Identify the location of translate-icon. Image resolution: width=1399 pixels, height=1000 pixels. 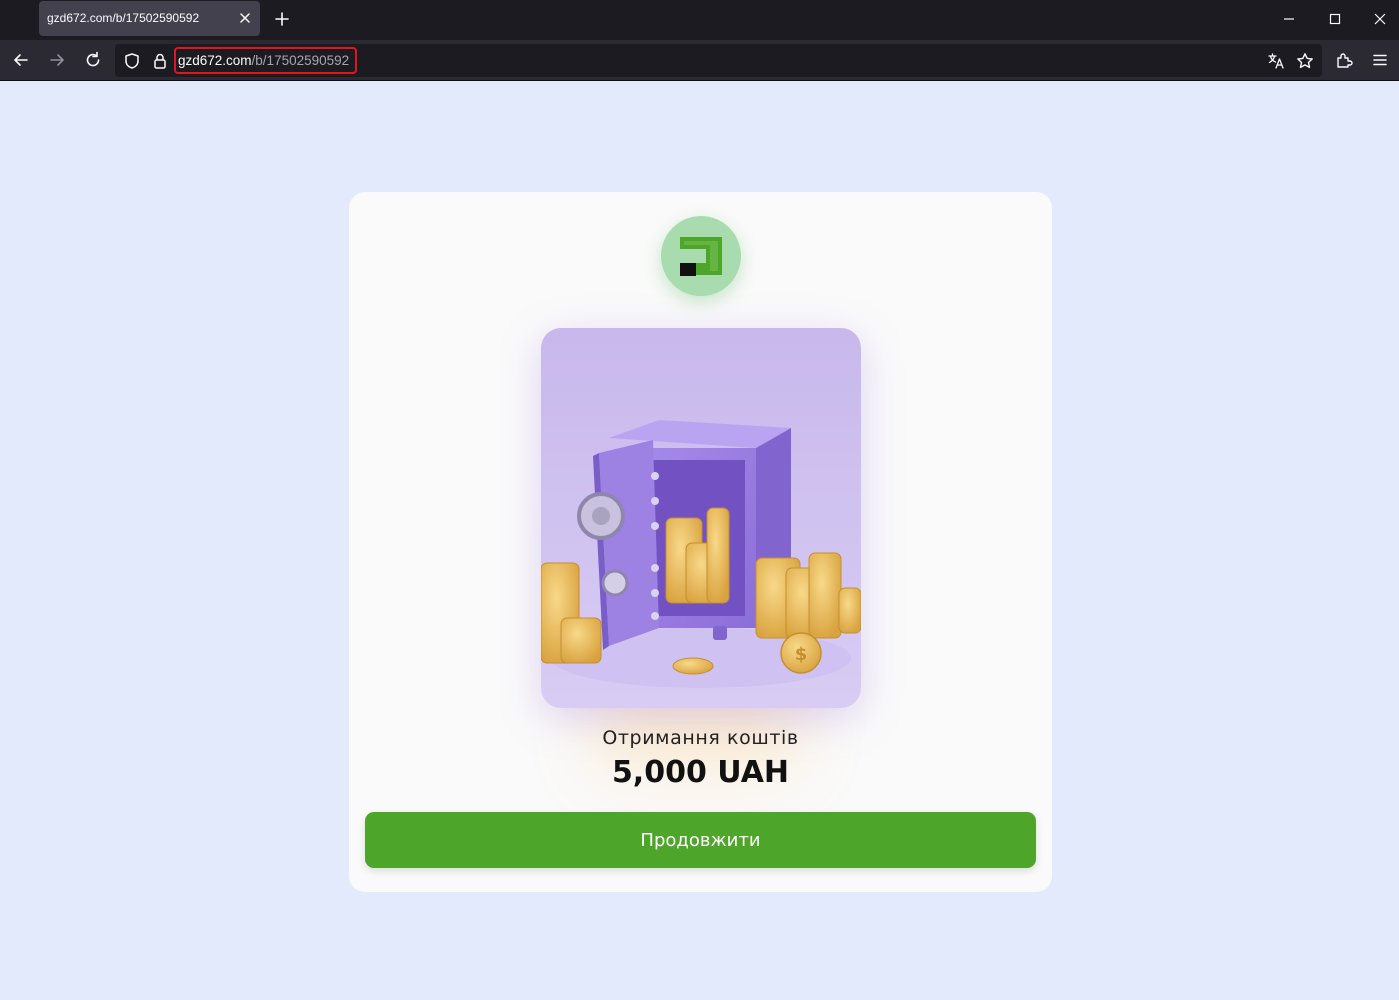
(1276, 61).